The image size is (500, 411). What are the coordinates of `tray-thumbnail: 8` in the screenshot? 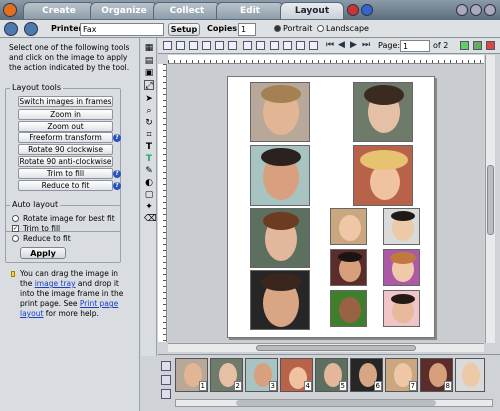 It's located at (436, 375).